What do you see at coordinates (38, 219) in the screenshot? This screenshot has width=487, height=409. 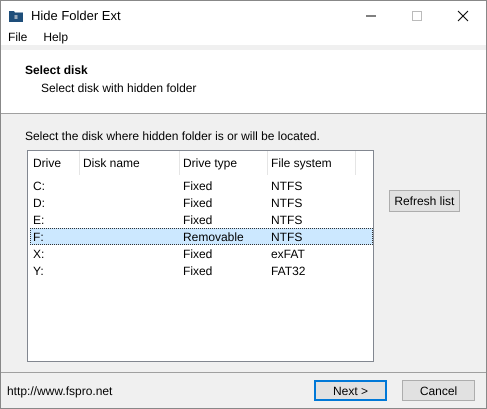 I see `table-cell: E:` at bounding box center [38, 219].